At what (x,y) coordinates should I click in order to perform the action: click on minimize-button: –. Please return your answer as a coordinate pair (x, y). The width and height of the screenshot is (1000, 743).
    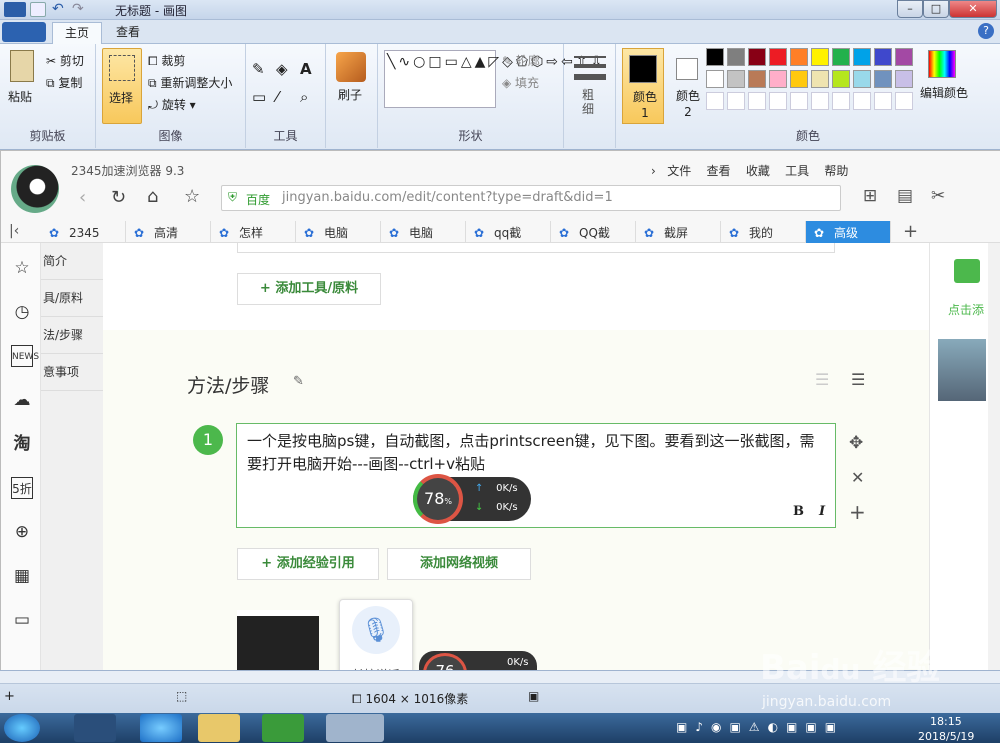
    Looking at the image, I should click on (910, 9).